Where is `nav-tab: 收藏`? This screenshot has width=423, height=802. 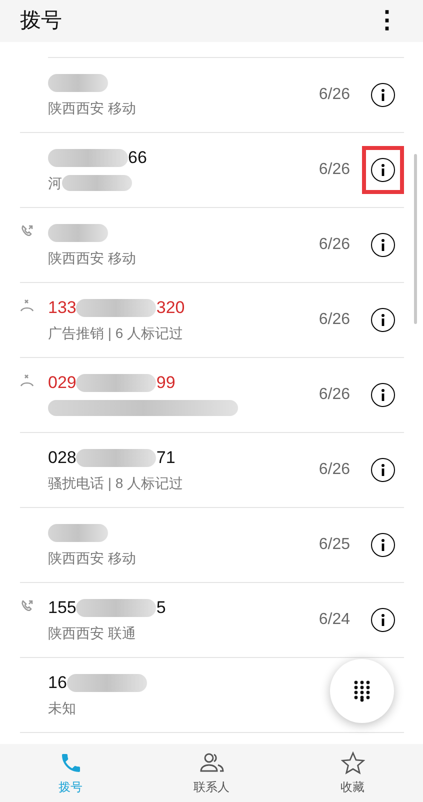
nav-tab: 收藏 is located at coordinates (352, 773).